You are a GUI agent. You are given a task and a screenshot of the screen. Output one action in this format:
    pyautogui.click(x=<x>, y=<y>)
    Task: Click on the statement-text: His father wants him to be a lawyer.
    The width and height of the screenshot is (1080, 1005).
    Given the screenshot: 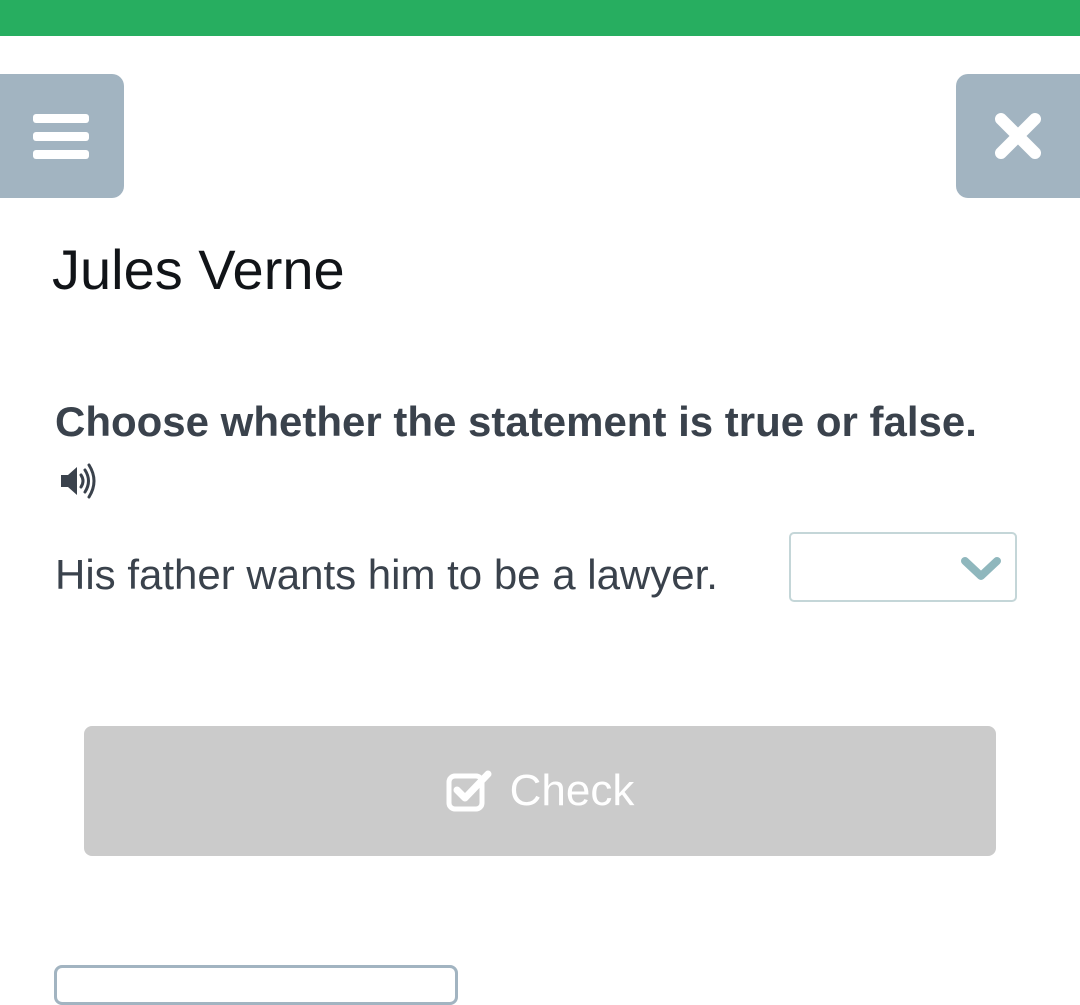 What is the action you would take?
    pyautogui.click(x=386, y=574)
    